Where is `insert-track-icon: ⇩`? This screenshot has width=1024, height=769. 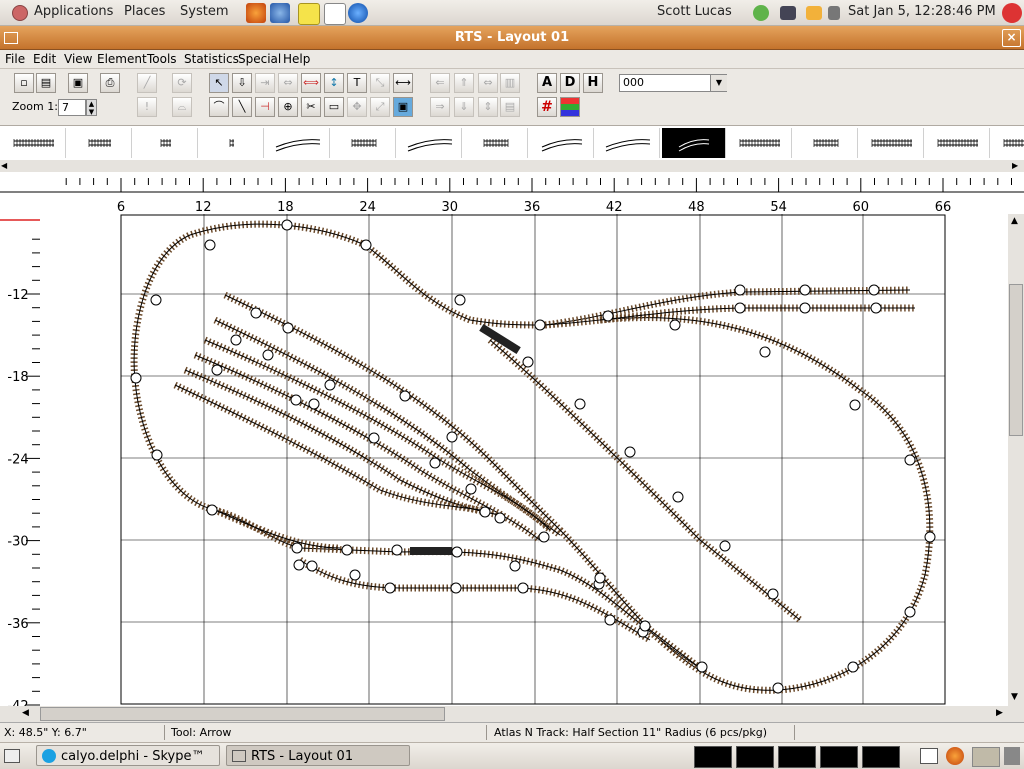
insert-track-icon: ⇩ is located at coordinates (242, 83).